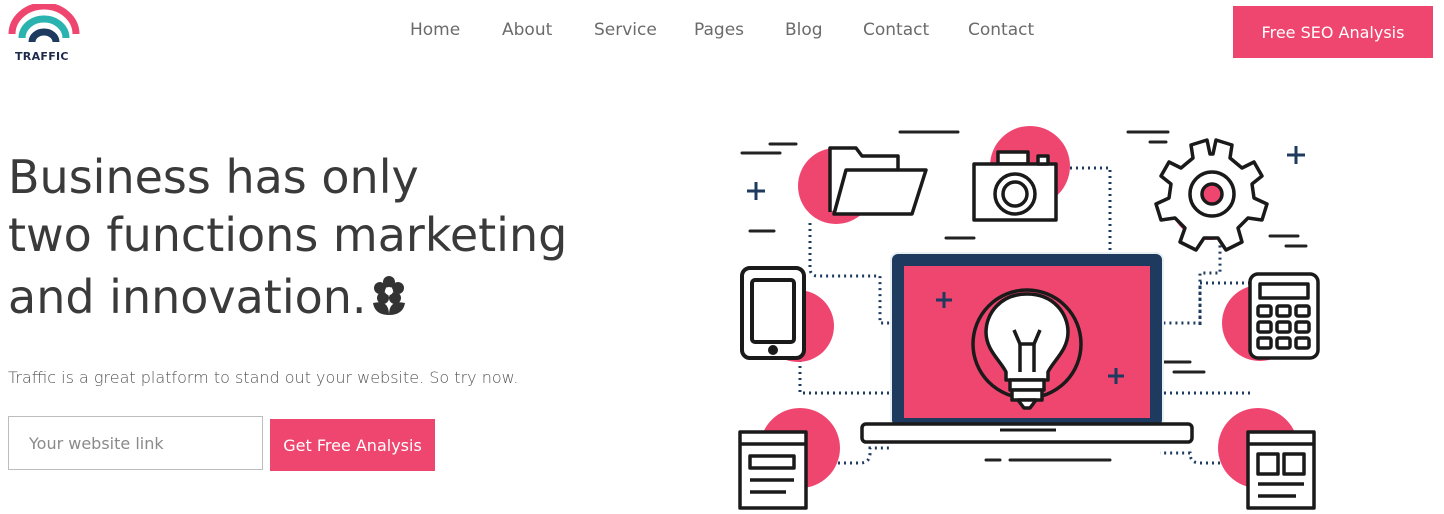  Describe the element at coordinates (773, 470) in the screenshot. I see `browser-window-icon` at that location.